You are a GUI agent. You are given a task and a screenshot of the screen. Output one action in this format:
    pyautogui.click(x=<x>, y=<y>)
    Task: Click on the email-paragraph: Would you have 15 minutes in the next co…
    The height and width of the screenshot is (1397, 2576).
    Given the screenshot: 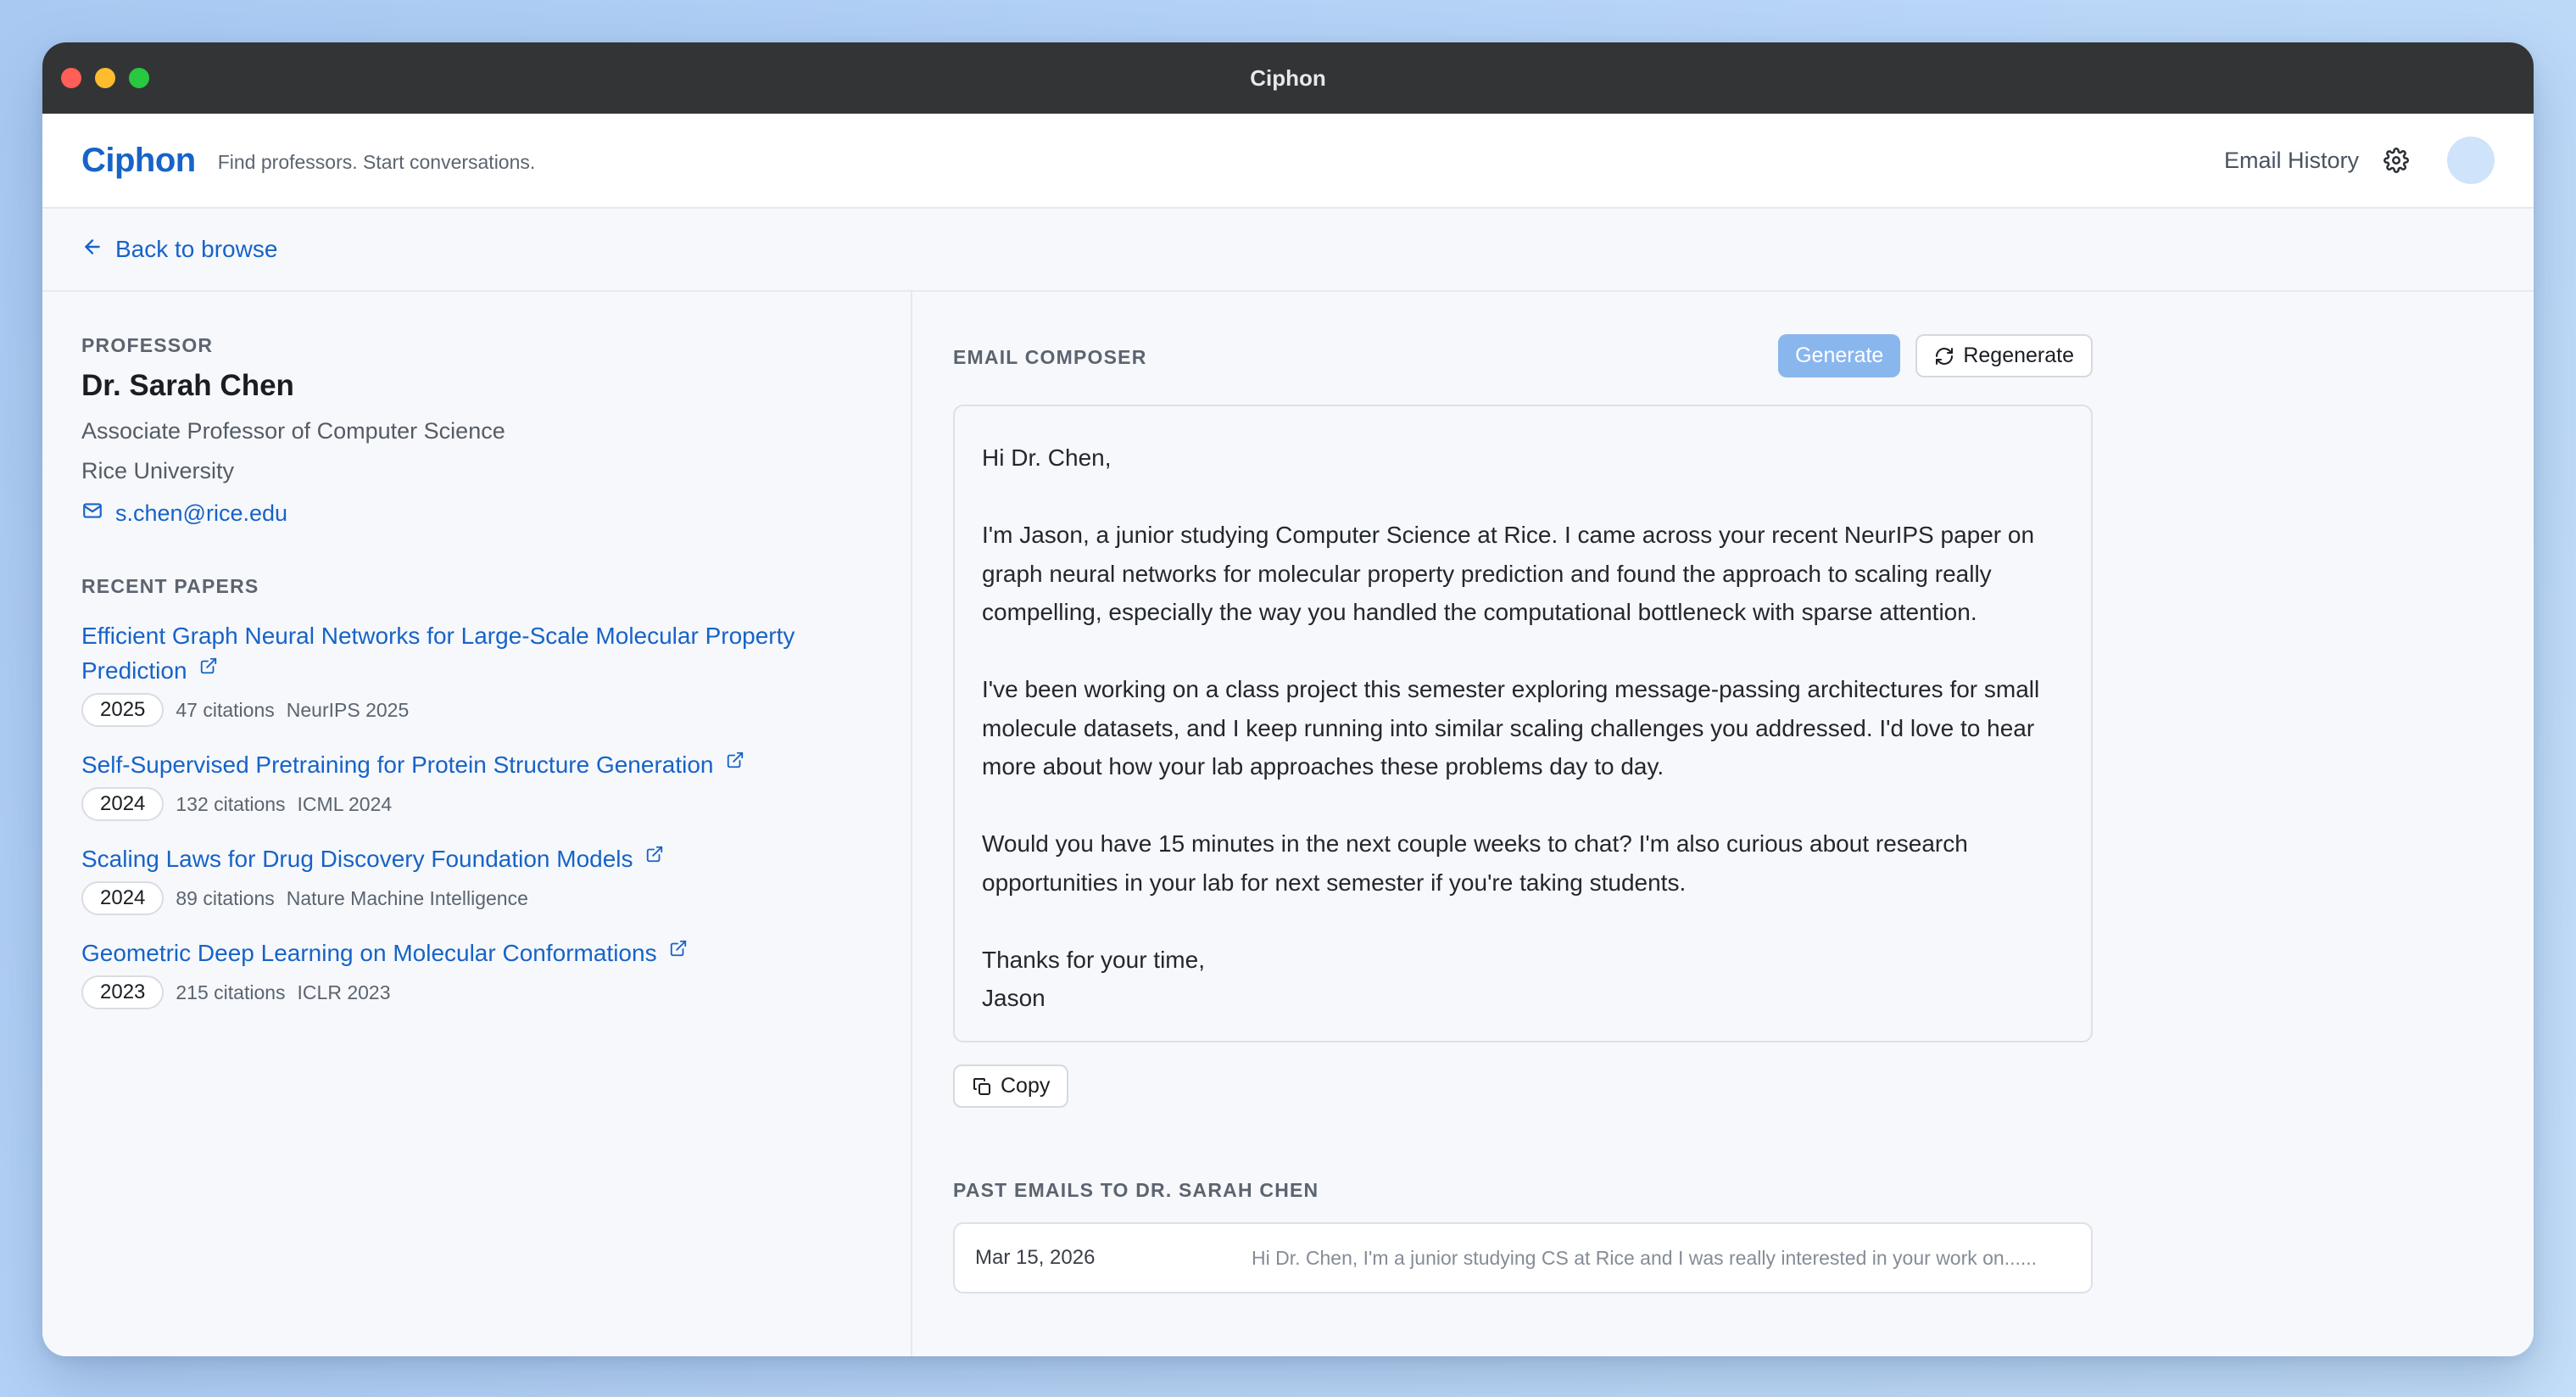 What is the action you would take?
    pyautogui.click(x=1475, y=863)
    